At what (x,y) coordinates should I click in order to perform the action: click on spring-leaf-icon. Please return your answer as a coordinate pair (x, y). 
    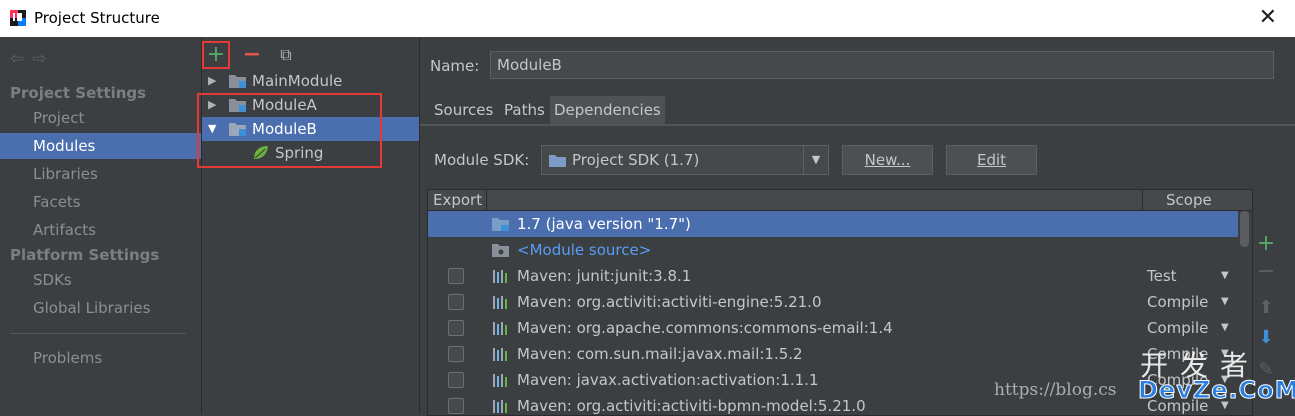
    Looking at the image, I should click on (261, 152).